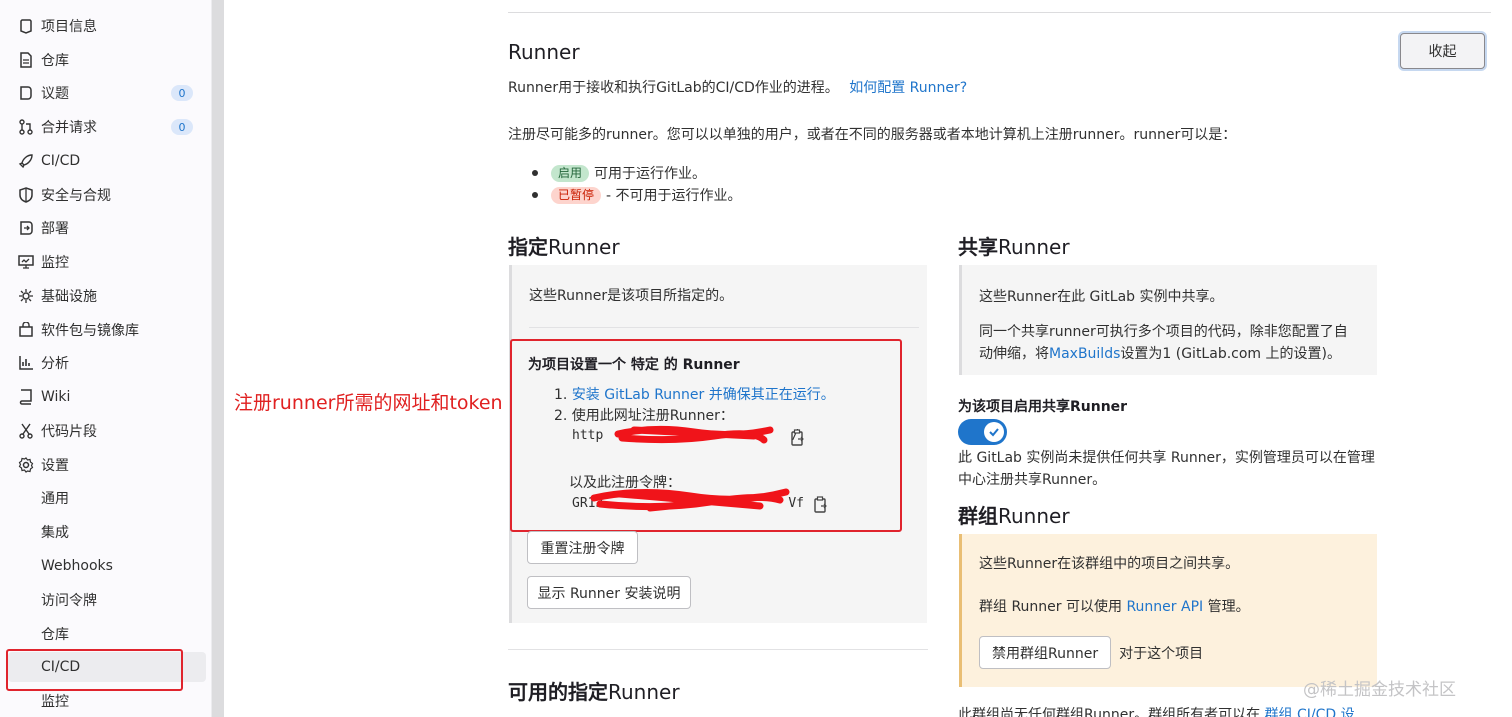 This screenshot has width=1512, height=717. What do you see at coordinates (76, 196) in the screenshot?
I see `sidebar-item-label: 安全与合规` at bounding box center [76, 196].